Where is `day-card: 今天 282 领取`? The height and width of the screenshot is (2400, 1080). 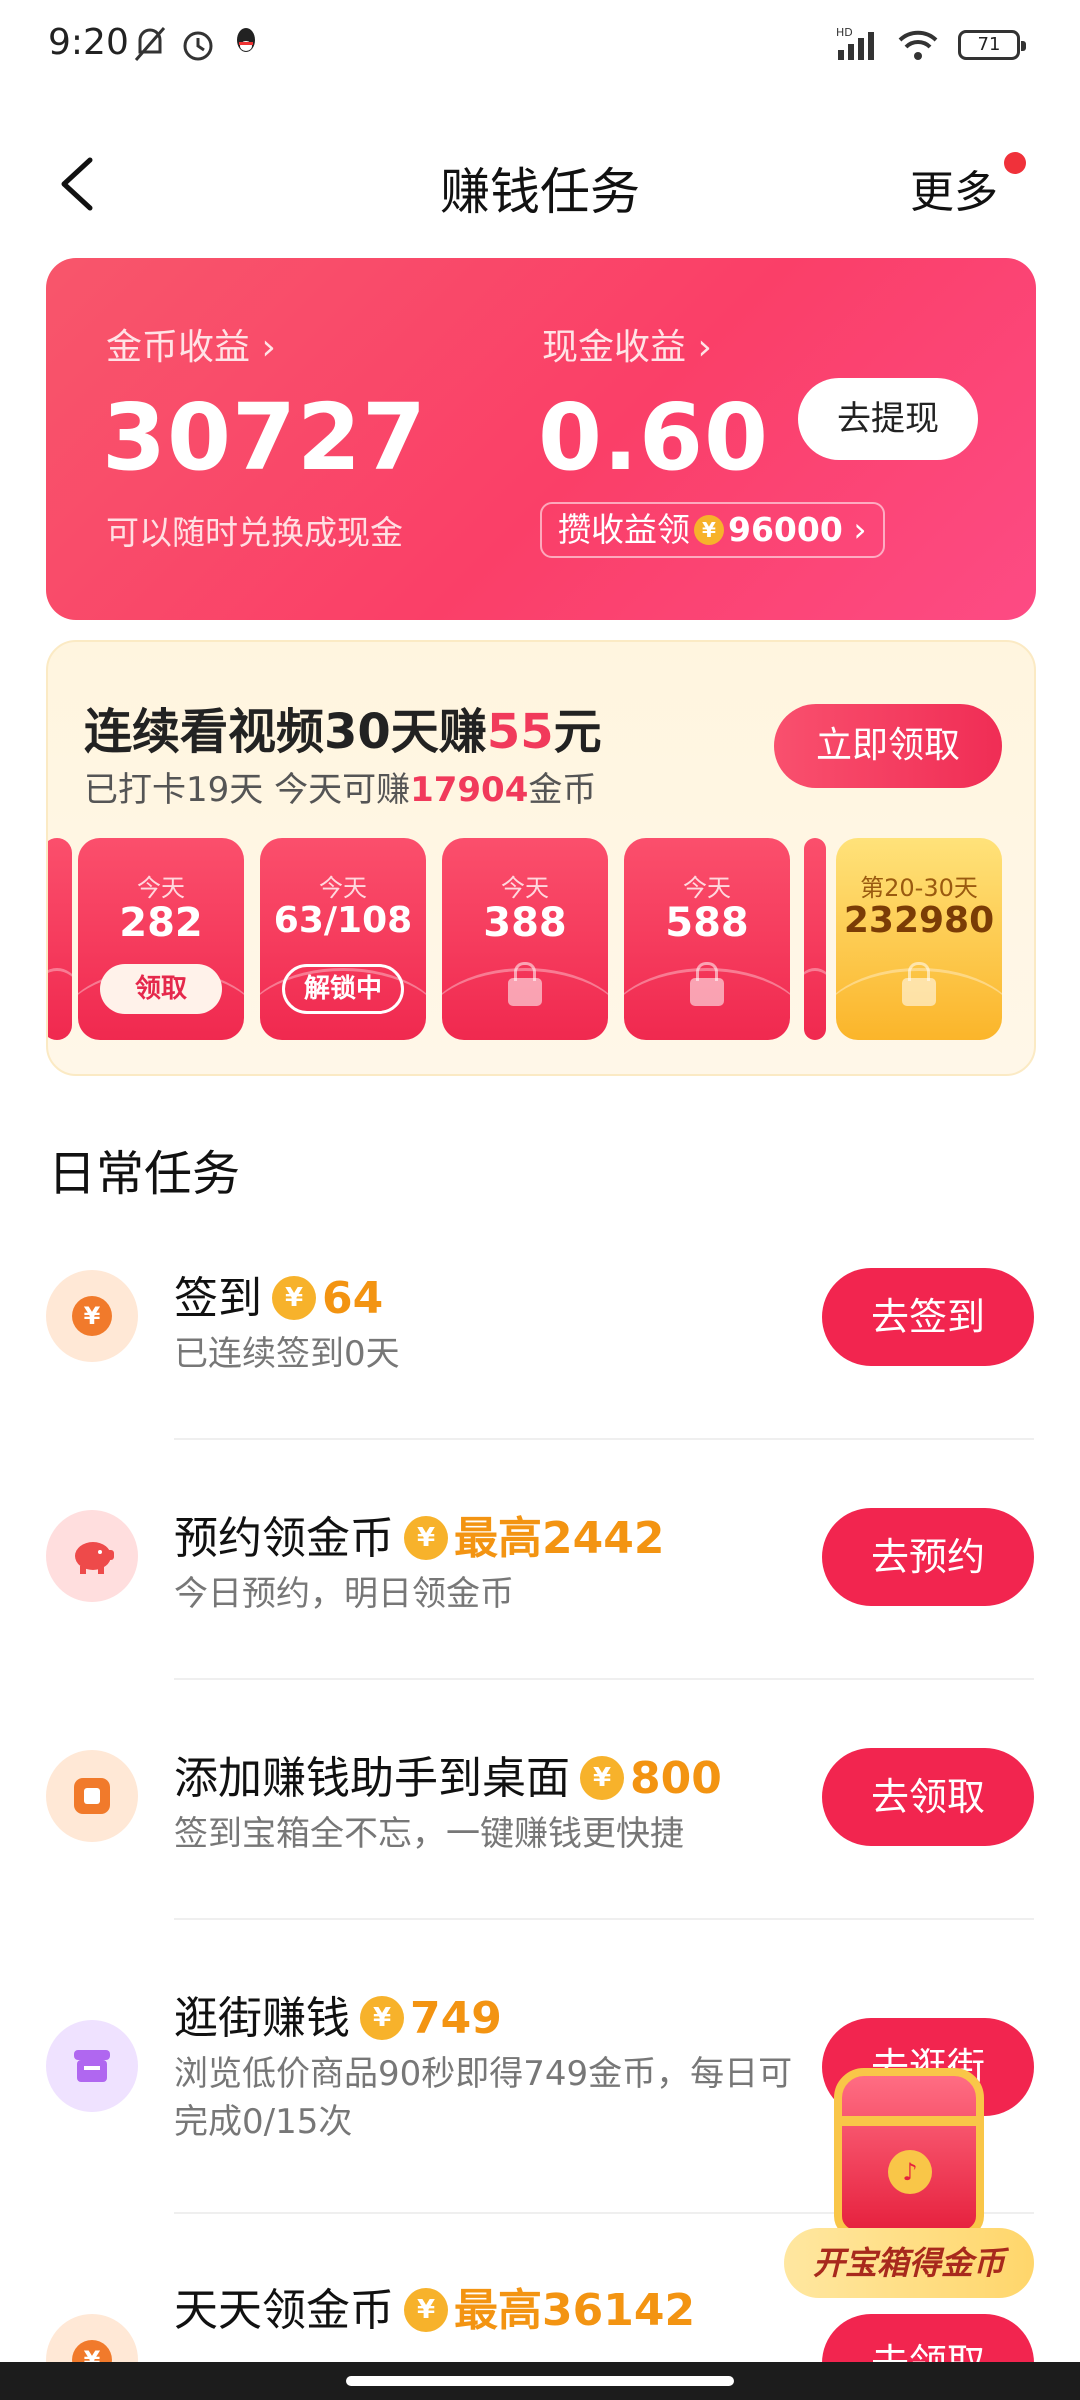 day-card: 今天 282 领取 is located at coordinates (161, 939).